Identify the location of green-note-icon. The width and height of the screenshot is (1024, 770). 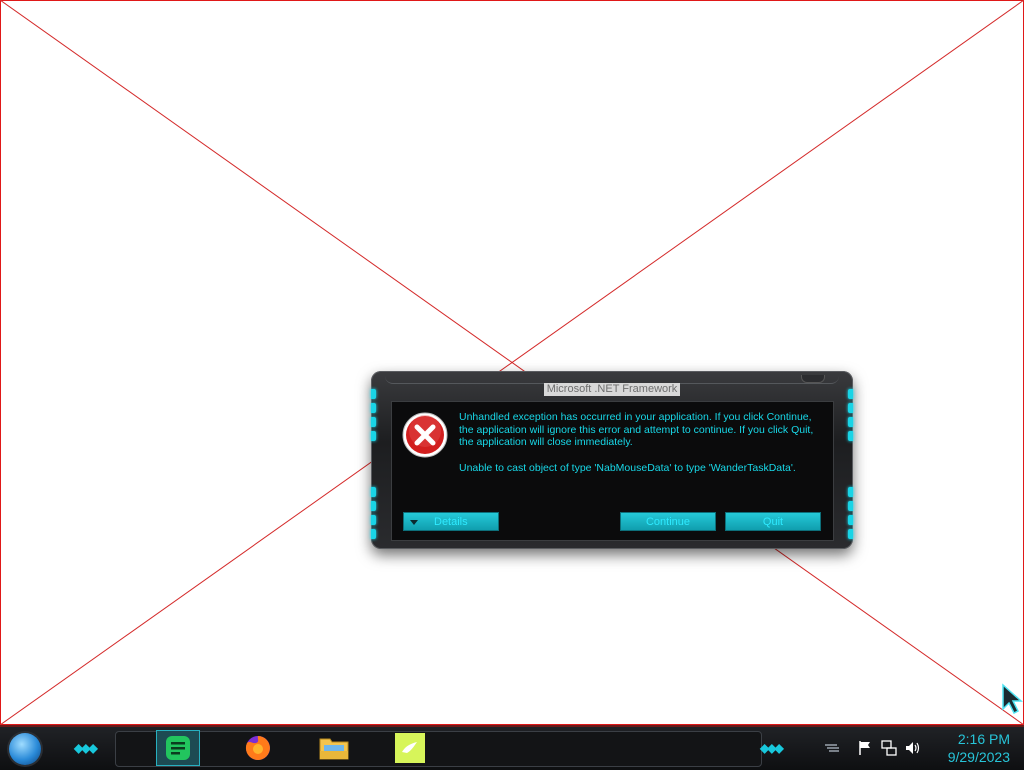
(178, 748).